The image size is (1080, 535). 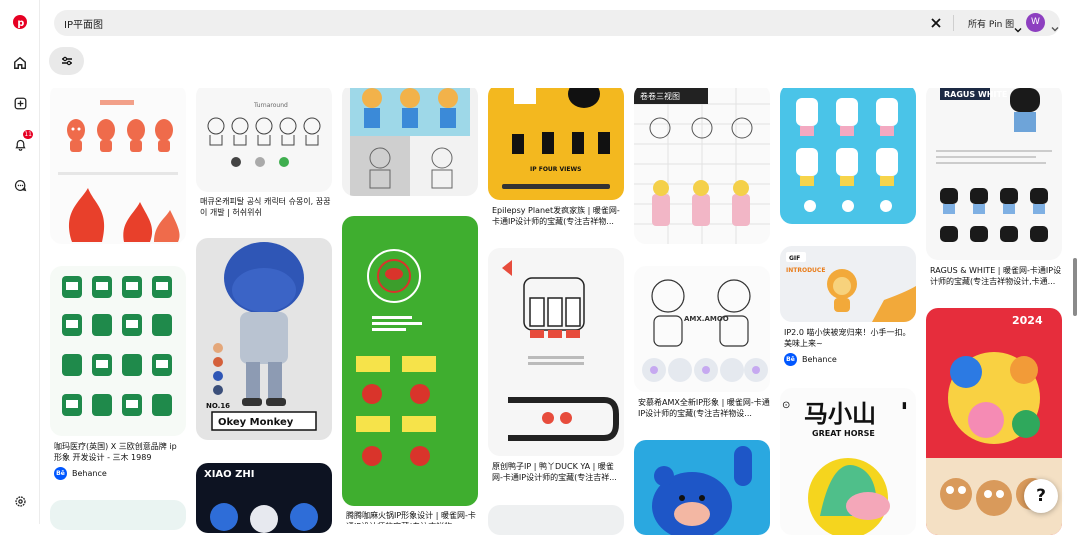 What do you see at coordinates (1041, 496) in the screenshot?
I see `help-button: ?` at bounding box center [1041, 496].